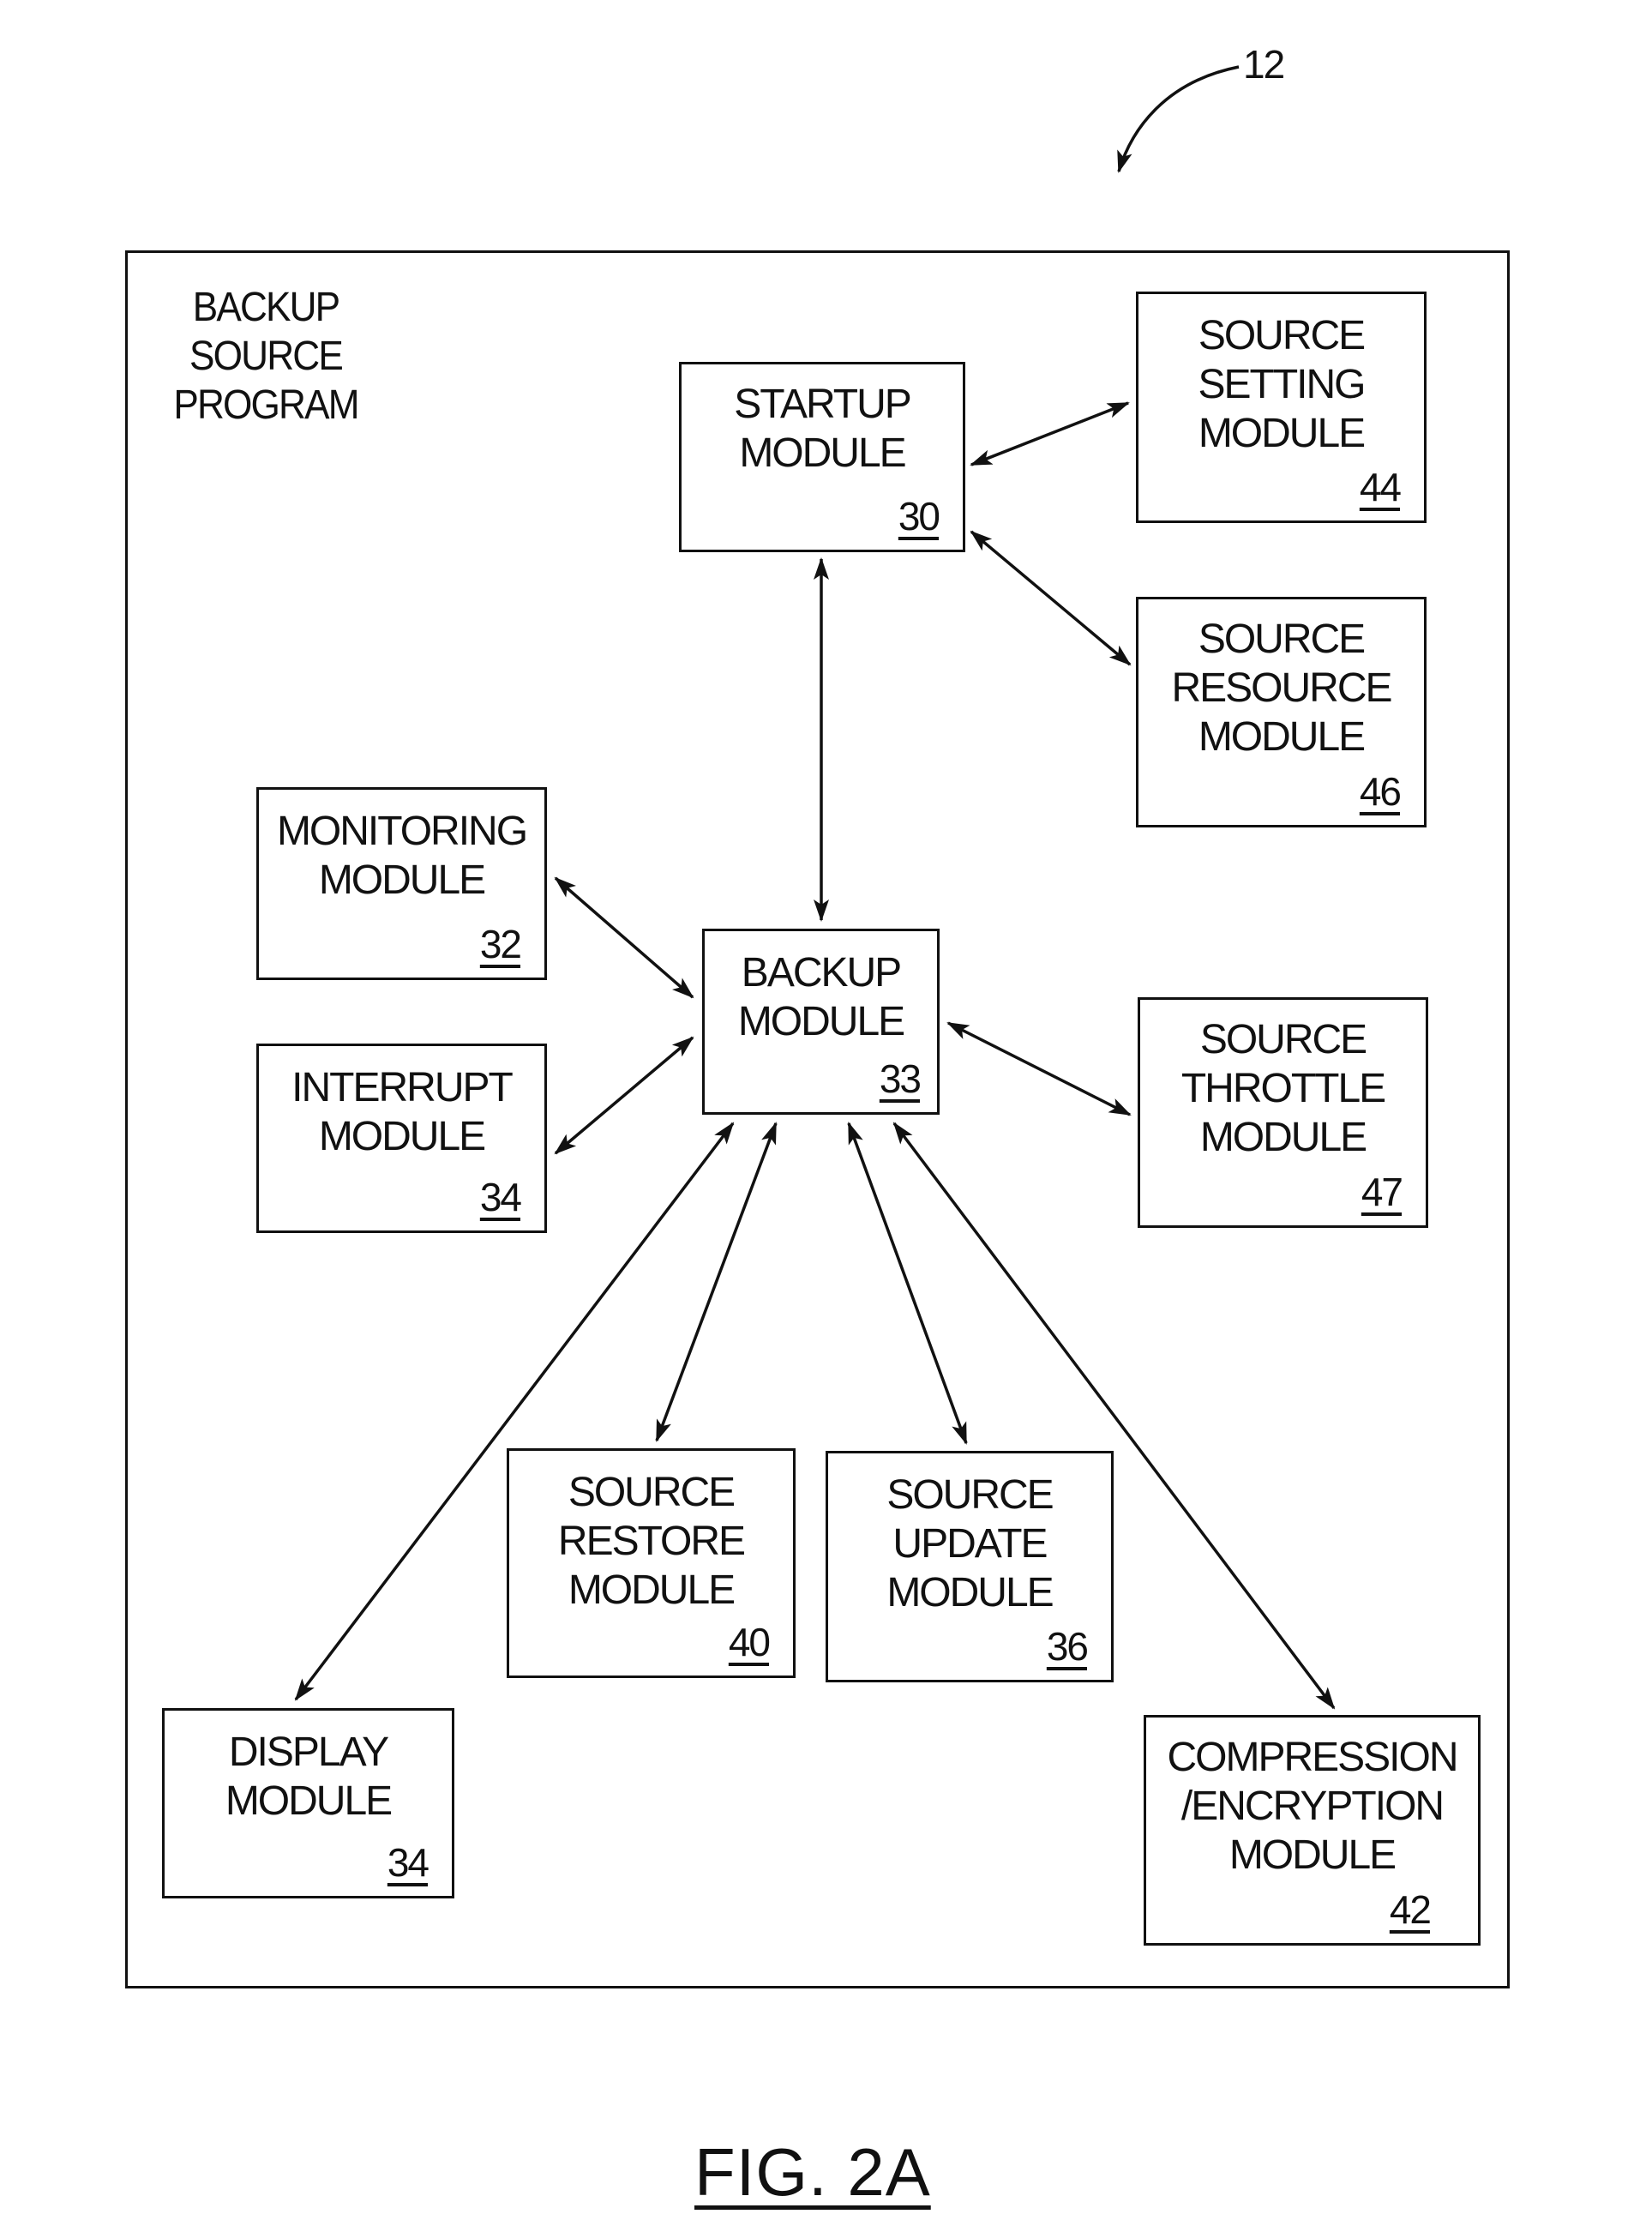  Describe the element at coordinates (1380, 487) in the screenshot. I see `module-ref-number: 44` at that location.